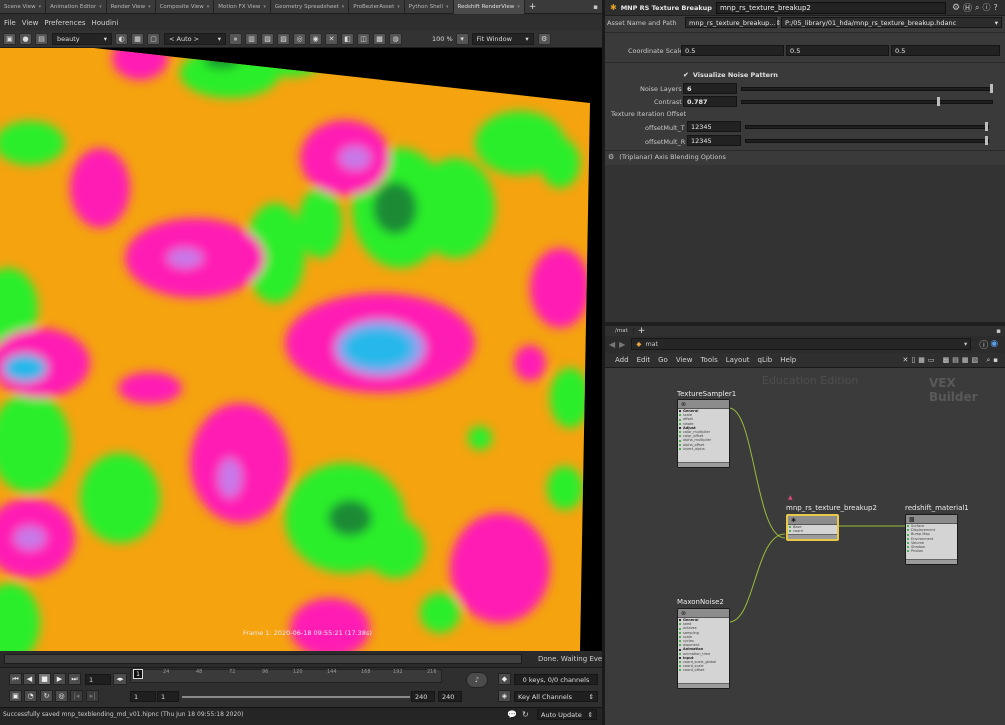  What do you see at coordinates (143, 696) in the screenshot?
I see `start-frame-field: 1` at bounding box center [143, 696].